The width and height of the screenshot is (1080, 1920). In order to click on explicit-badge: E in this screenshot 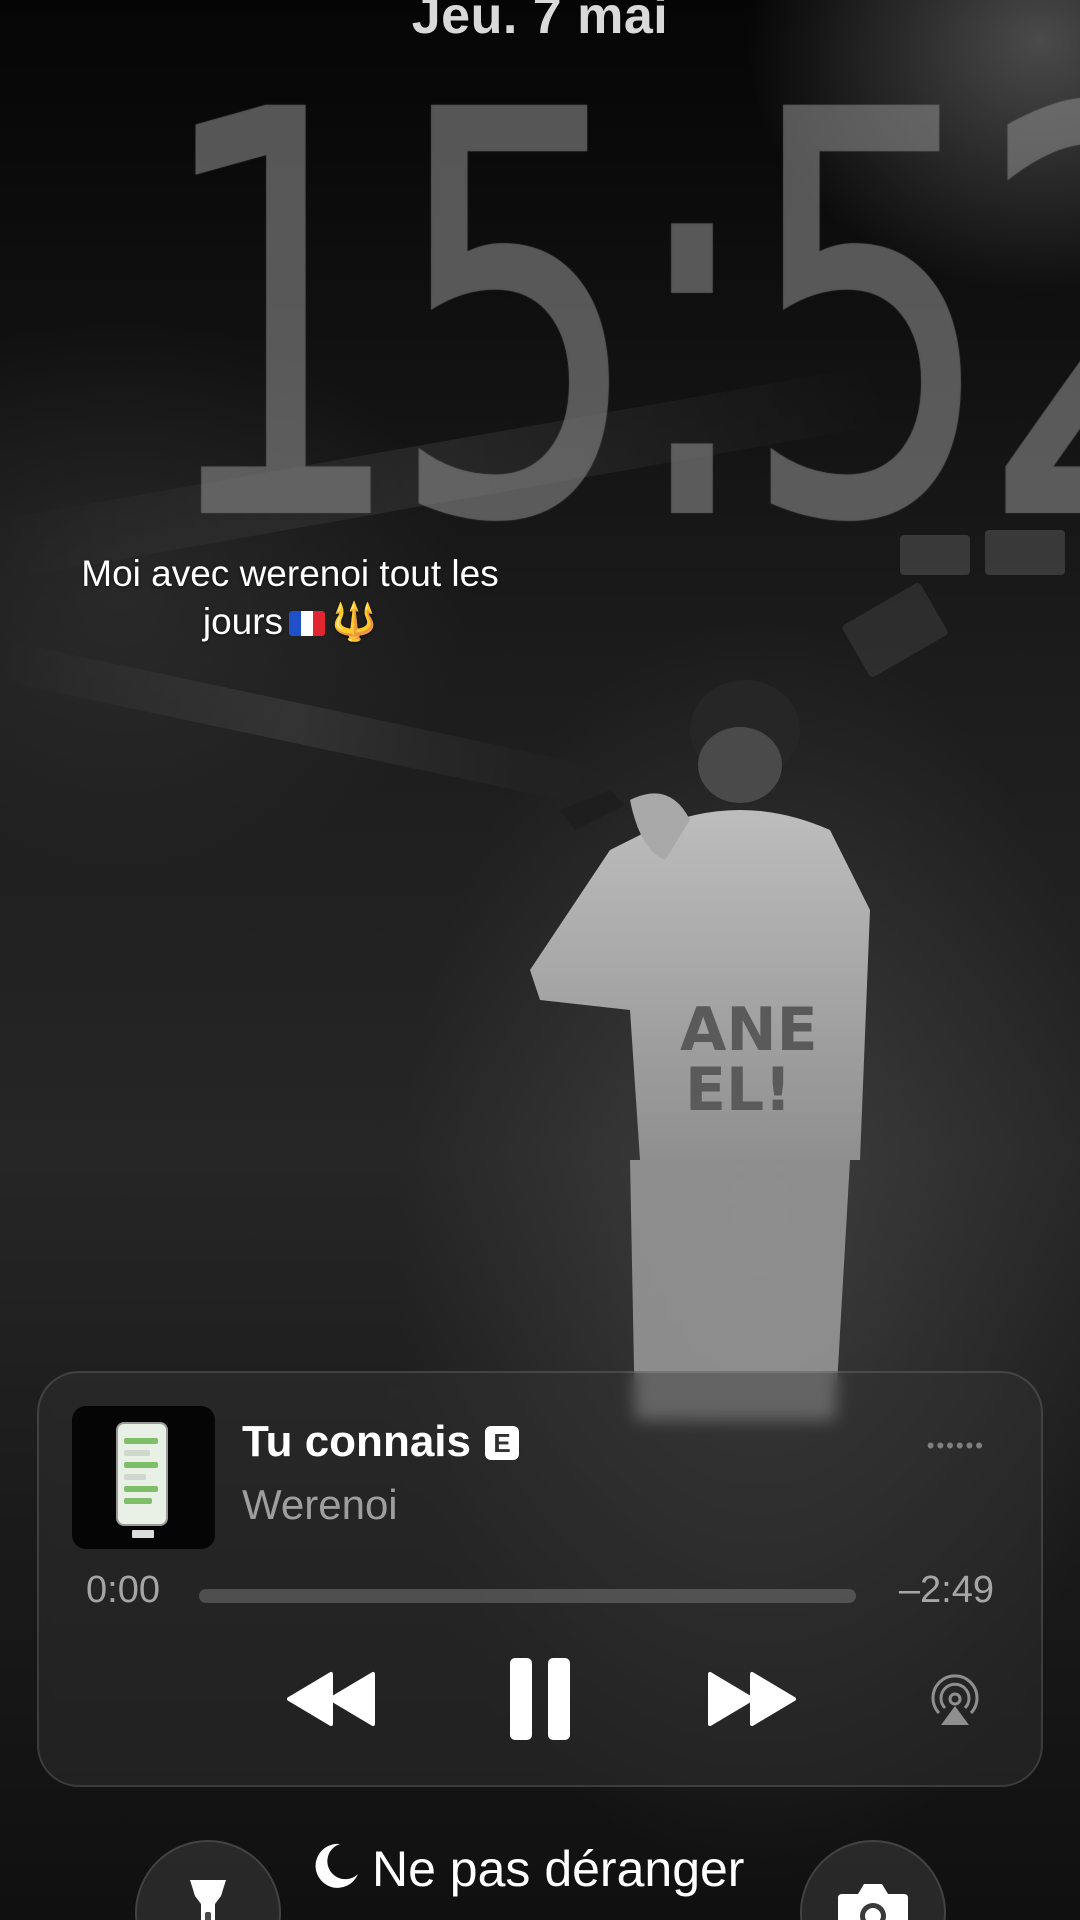, I will do `click(501, 1443)`.